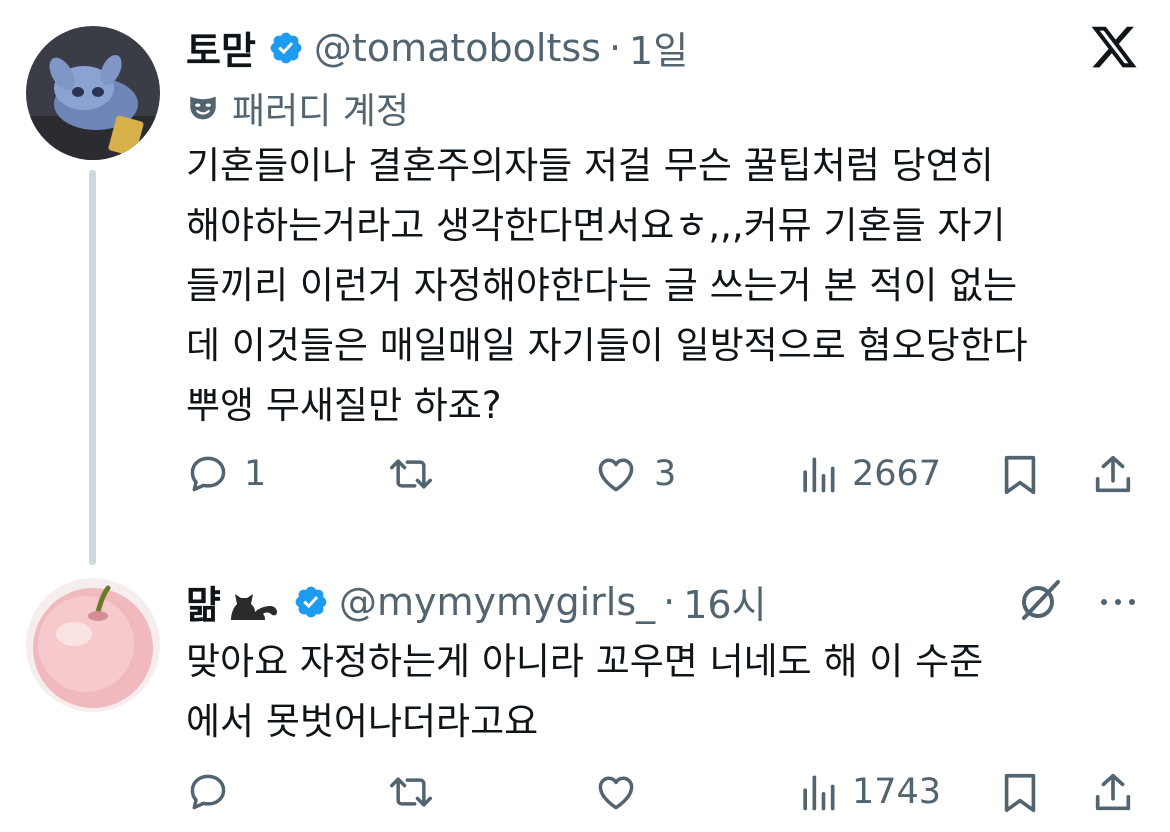 The height and width of the screenshot is (832, 1170). I want to click on thread-line, so click(92, 367).